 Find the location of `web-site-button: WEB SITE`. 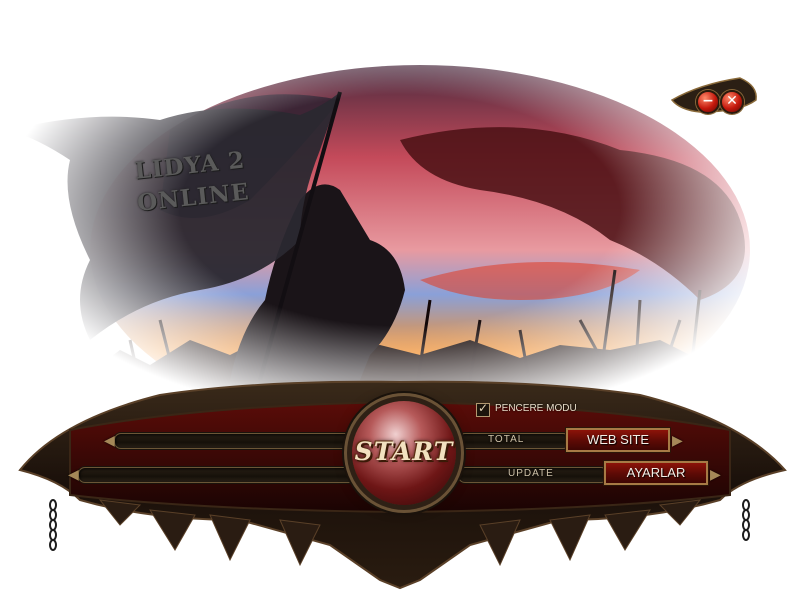

web-site-button: WEB SITE is located at coordinates (618, 440).